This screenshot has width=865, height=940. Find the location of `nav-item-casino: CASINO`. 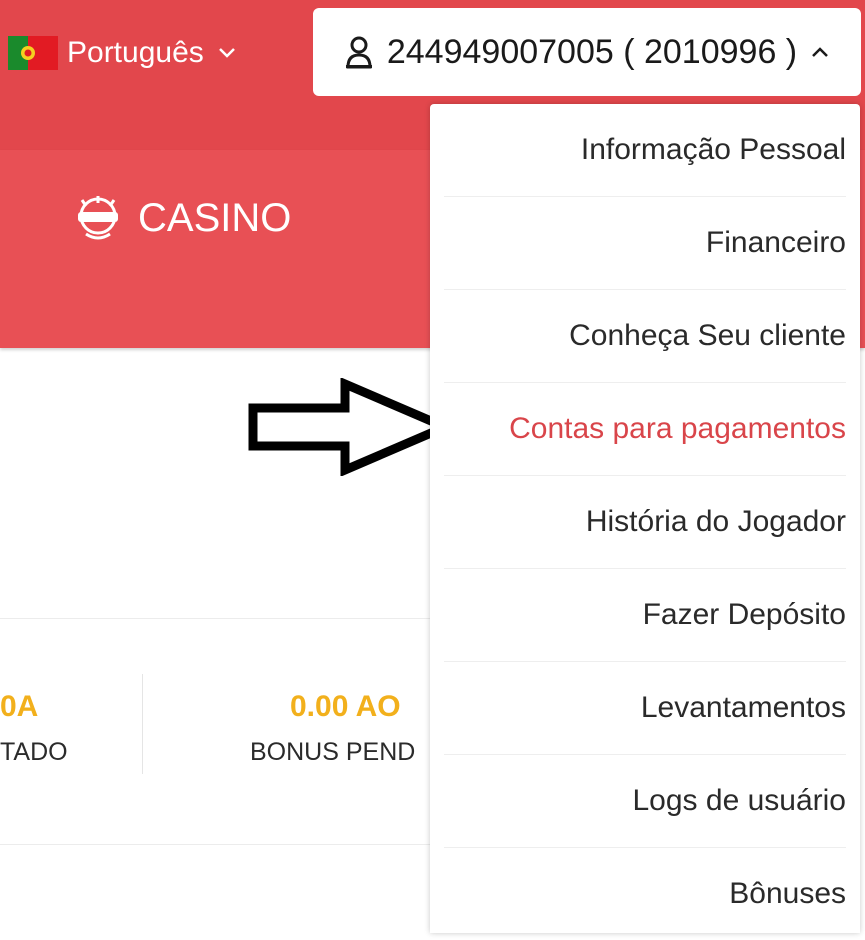

nav-item-casino: CASINO is located at coordinates (180, 218).